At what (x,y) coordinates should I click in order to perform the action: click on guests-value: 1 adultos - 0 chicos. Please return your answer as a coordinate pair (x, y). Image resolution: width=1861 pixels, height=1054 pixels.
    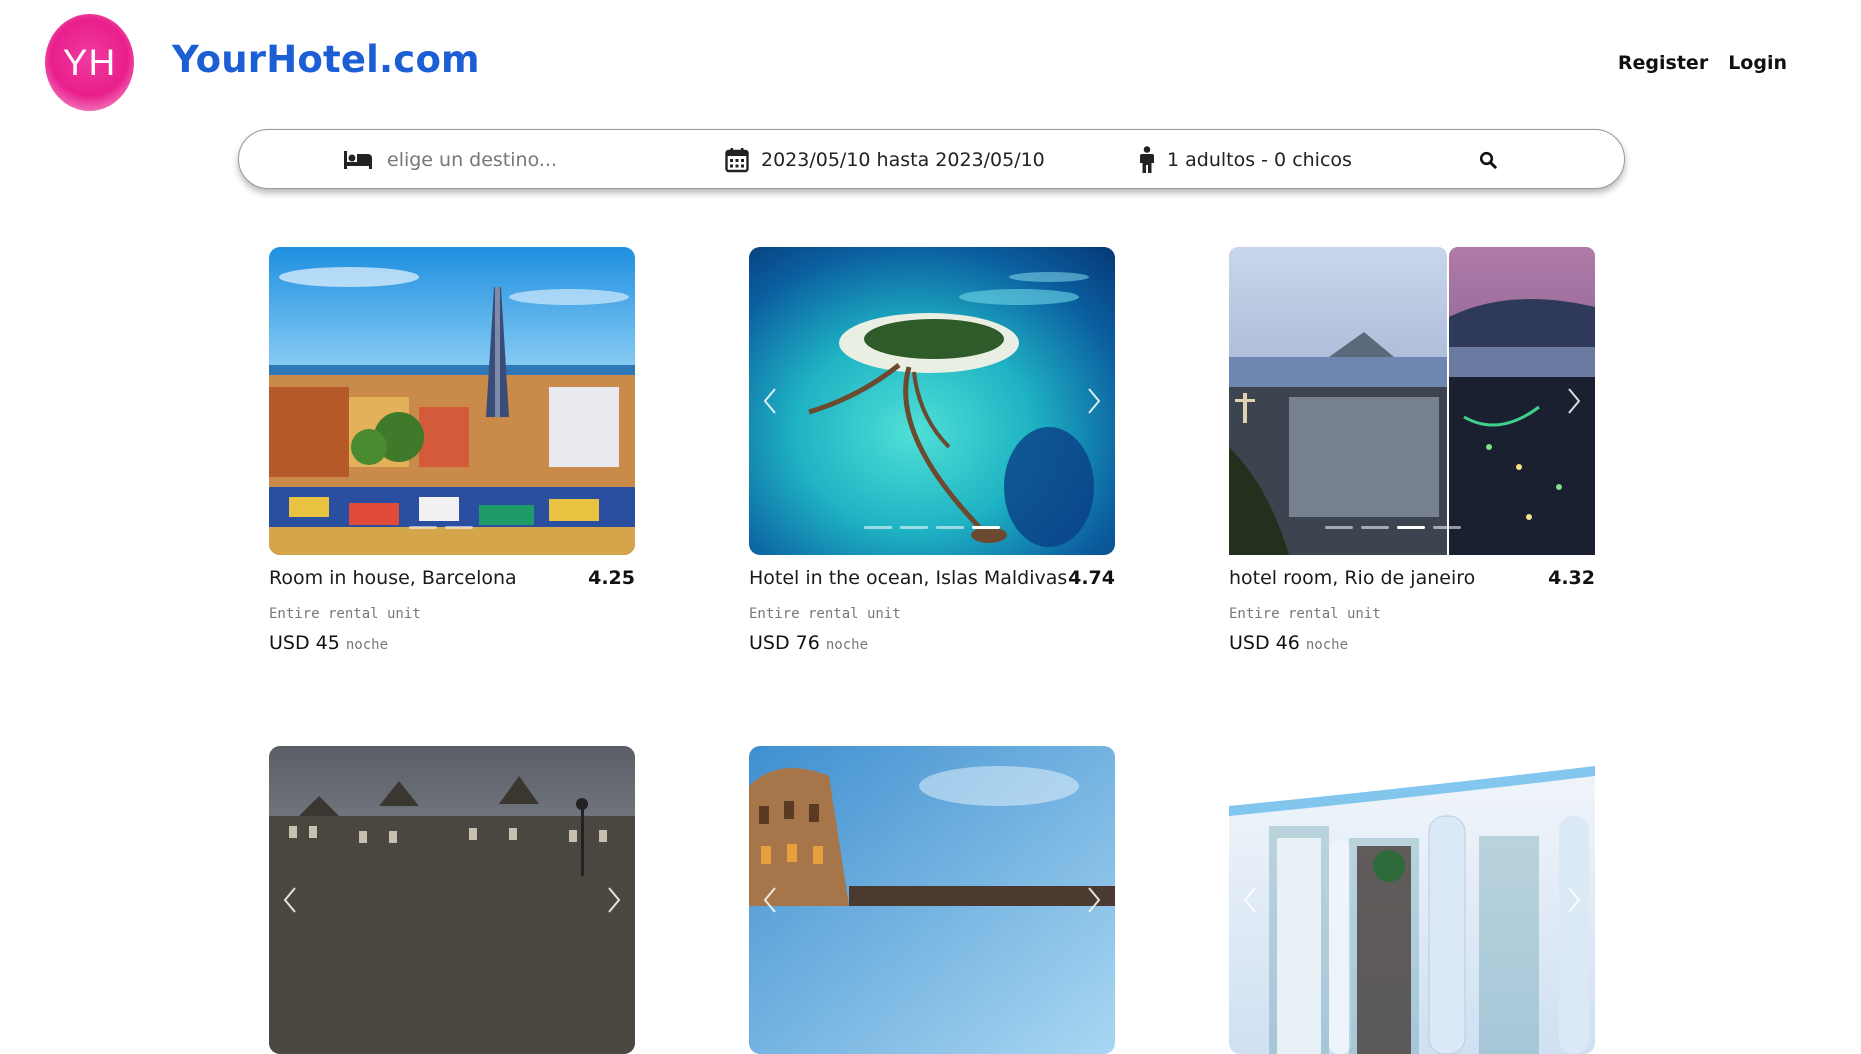
    Looking at the image, I should click on (1259, 160).